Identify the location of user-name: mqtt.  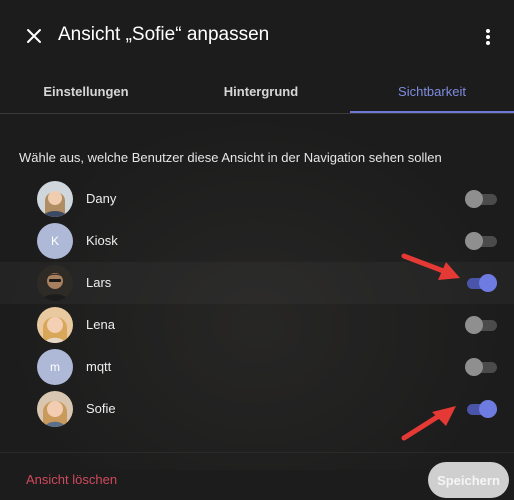
(99, 366).